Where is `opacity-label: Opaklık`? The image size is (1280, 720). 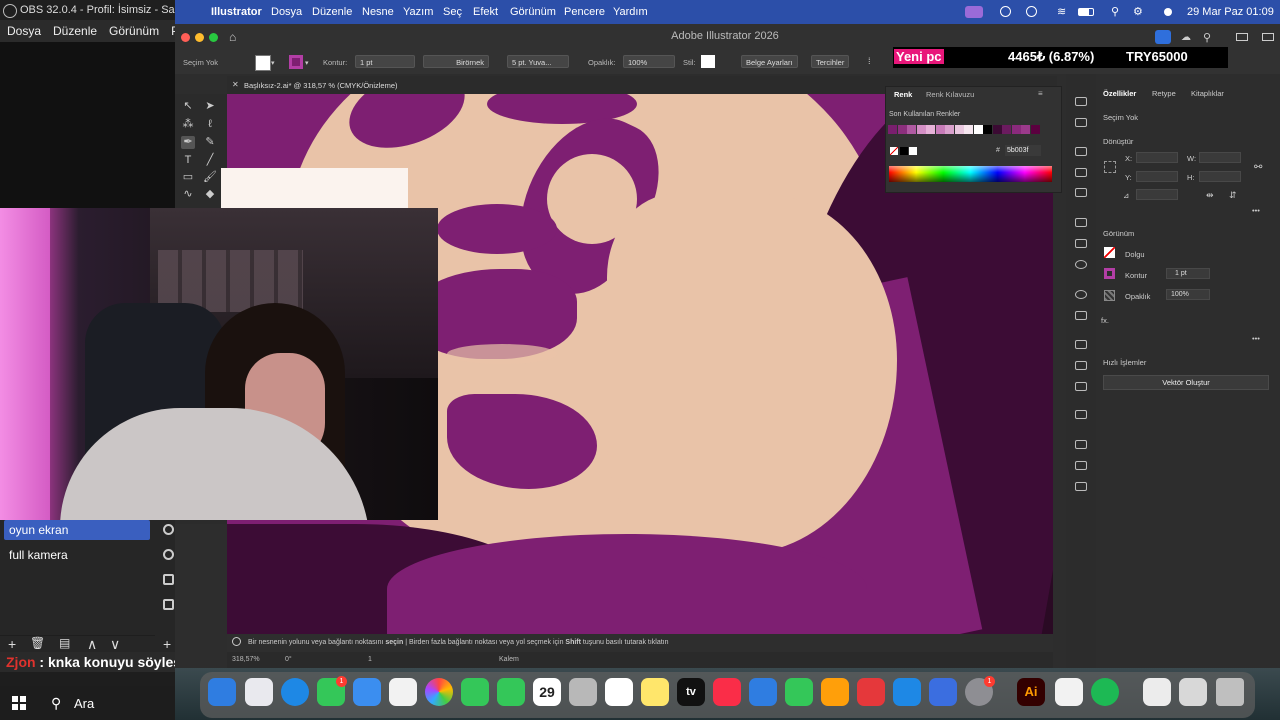
opacity-label: Opaklık is located at coordinates (1137, 296).